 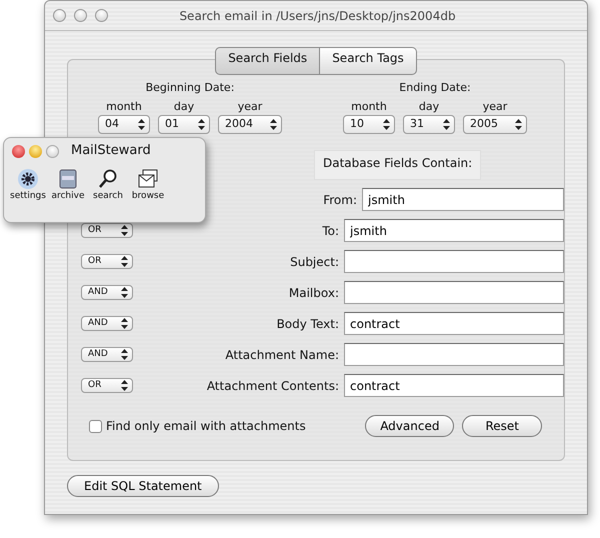 I want to click on stepper: 10, so click(x=369, y=124).